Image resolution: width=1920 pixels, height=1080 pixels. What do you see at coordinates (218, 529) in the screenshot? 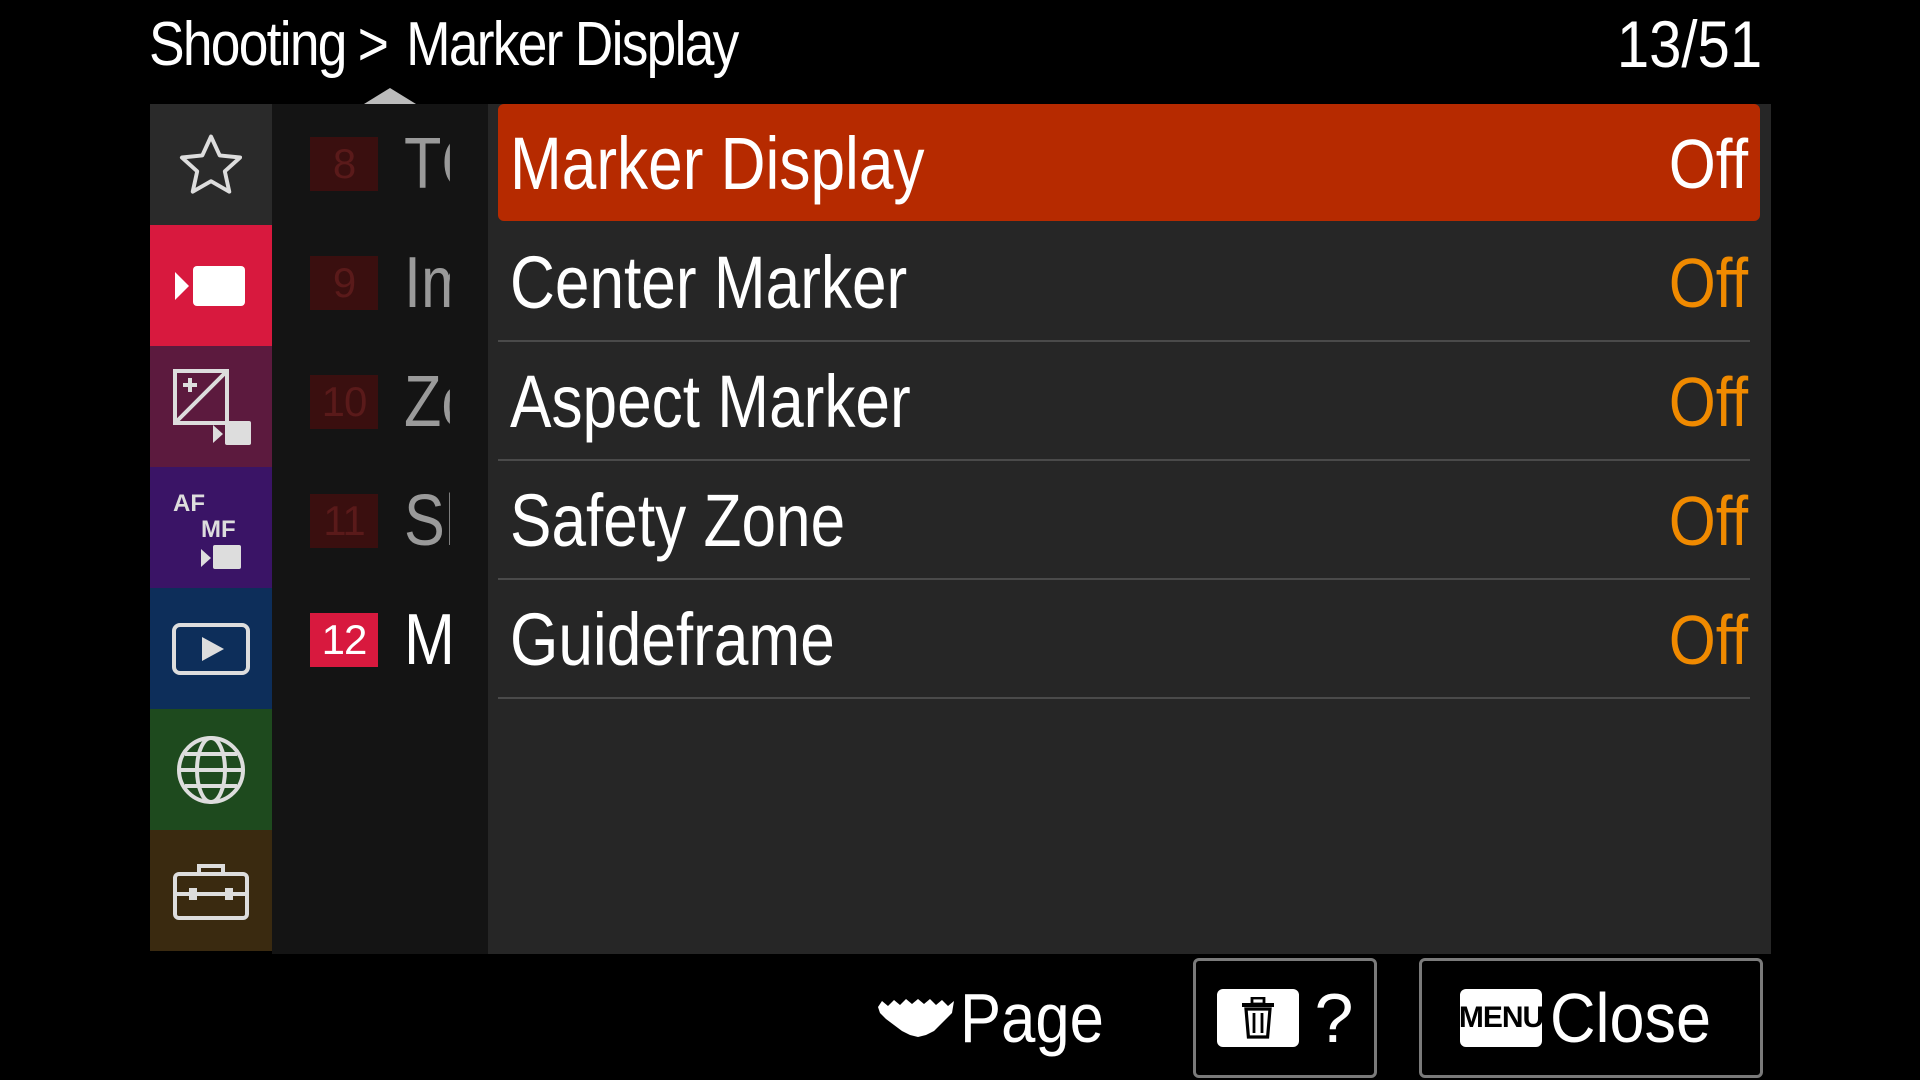
I see `svg-text: MF` at bounding box center [218, 529].